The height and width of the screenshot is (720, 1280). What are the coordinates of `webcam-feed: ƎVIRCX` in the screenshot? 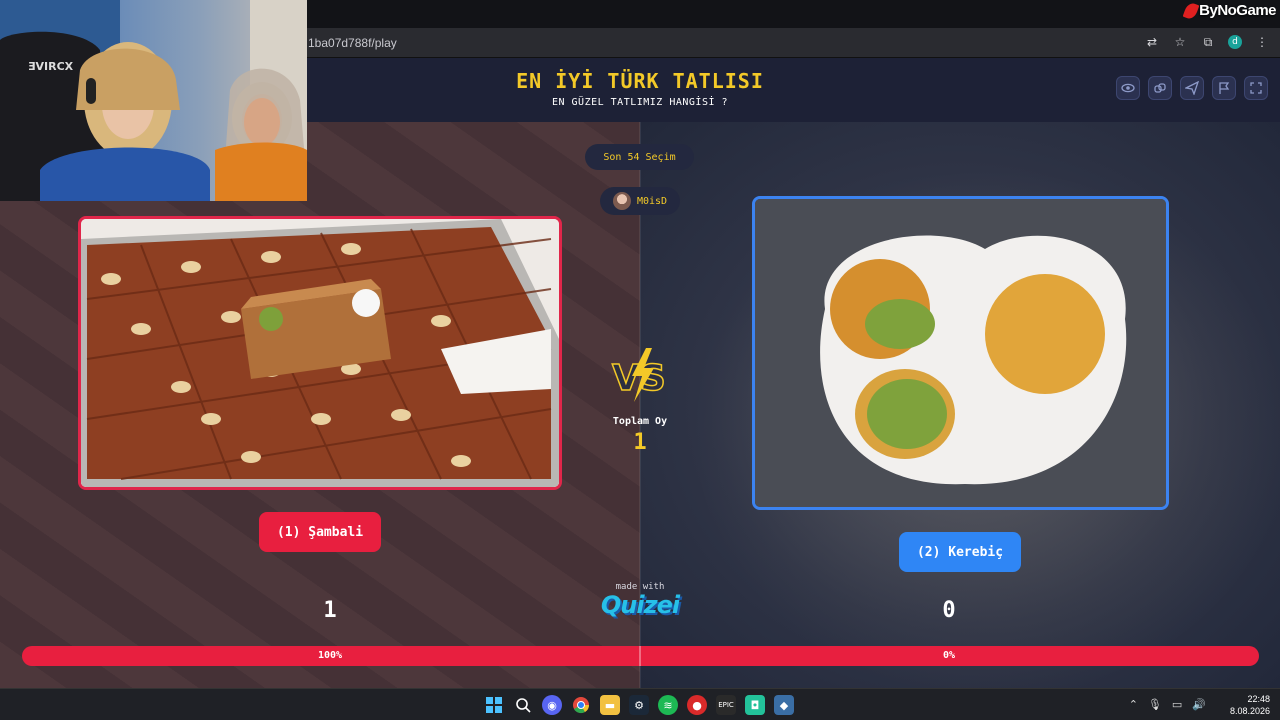 It's located at (153, 100).